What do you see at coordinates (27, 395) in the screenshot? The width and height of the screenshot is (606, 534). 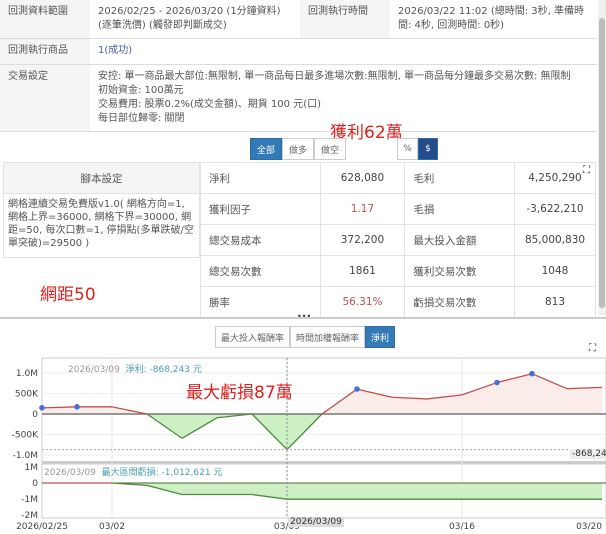 I see `y-tick-label: 500K` at bounding box center [27, 395].